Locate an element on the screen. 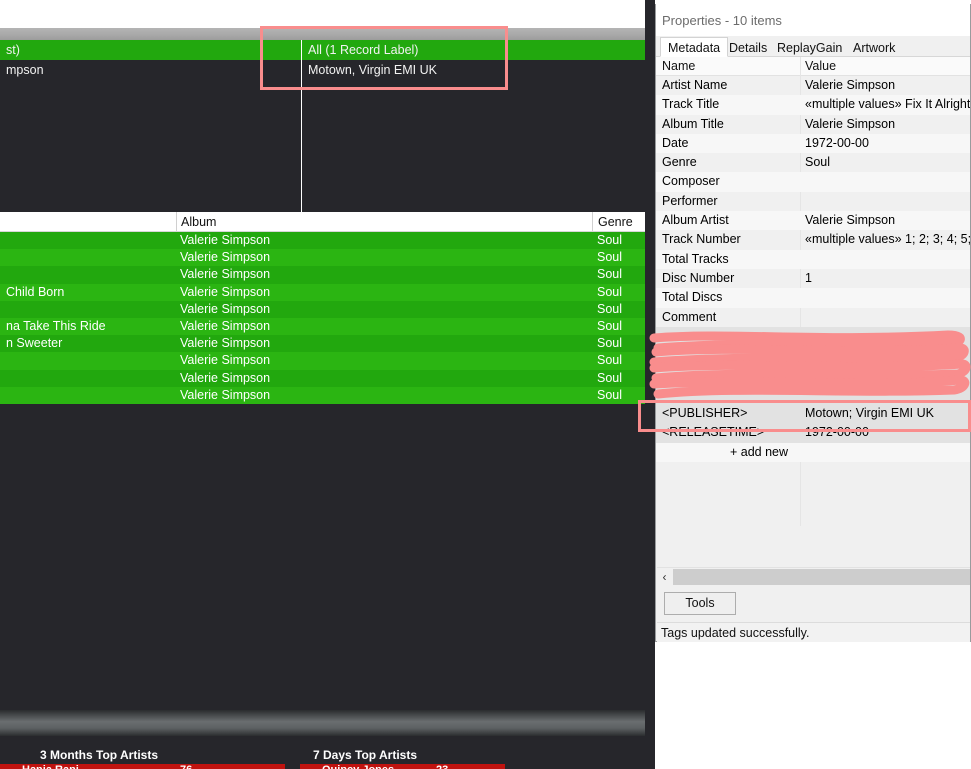  chevron-left-icon: ‹ is located at coordinates (664, 577).